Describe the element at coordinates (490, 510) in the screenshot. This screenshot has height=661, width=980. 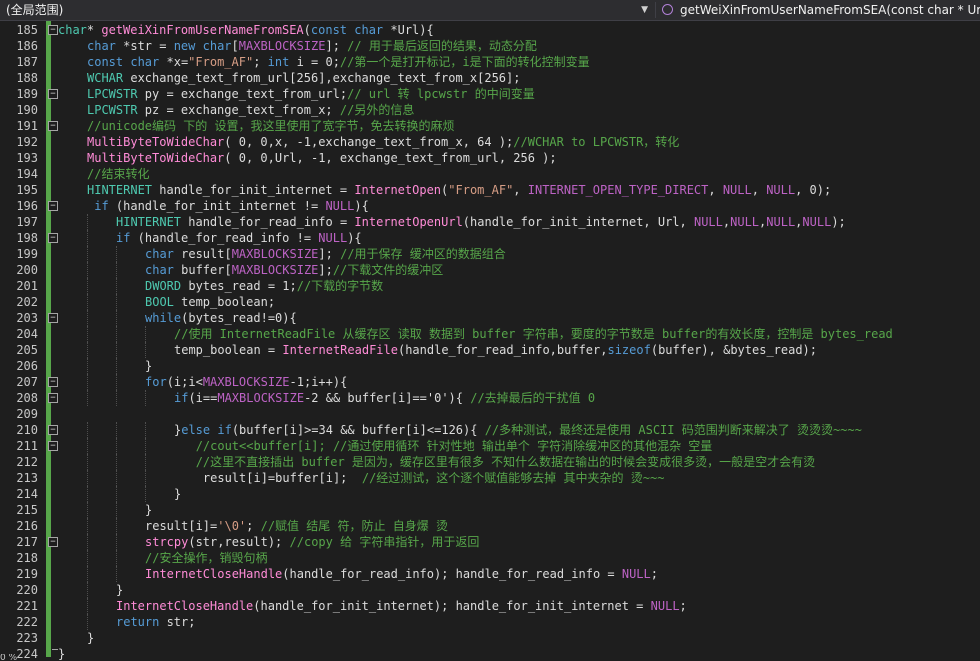
I see `code-line: 215}` at that location.